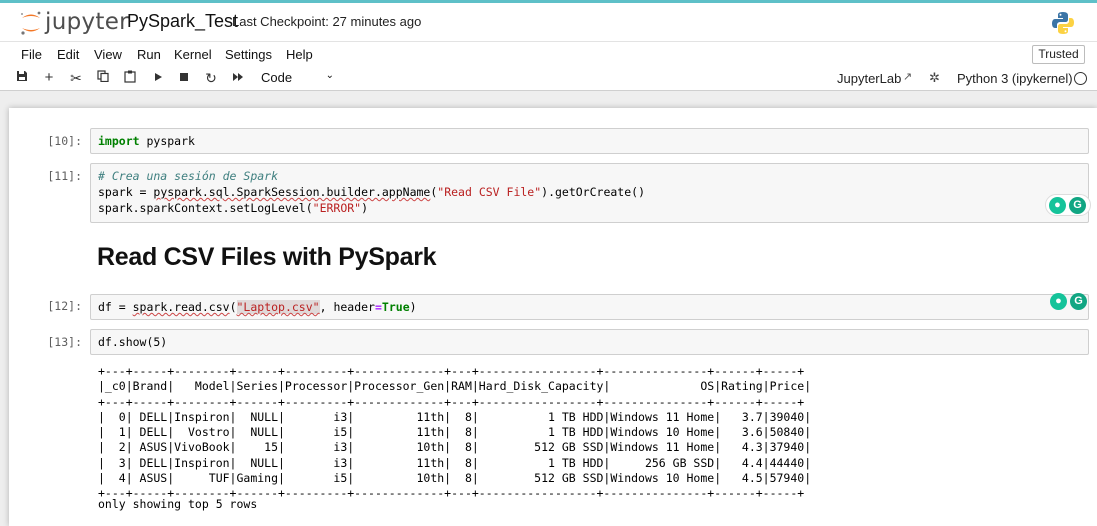  I want to click on code-line: import pyspark, so click(146, 141).